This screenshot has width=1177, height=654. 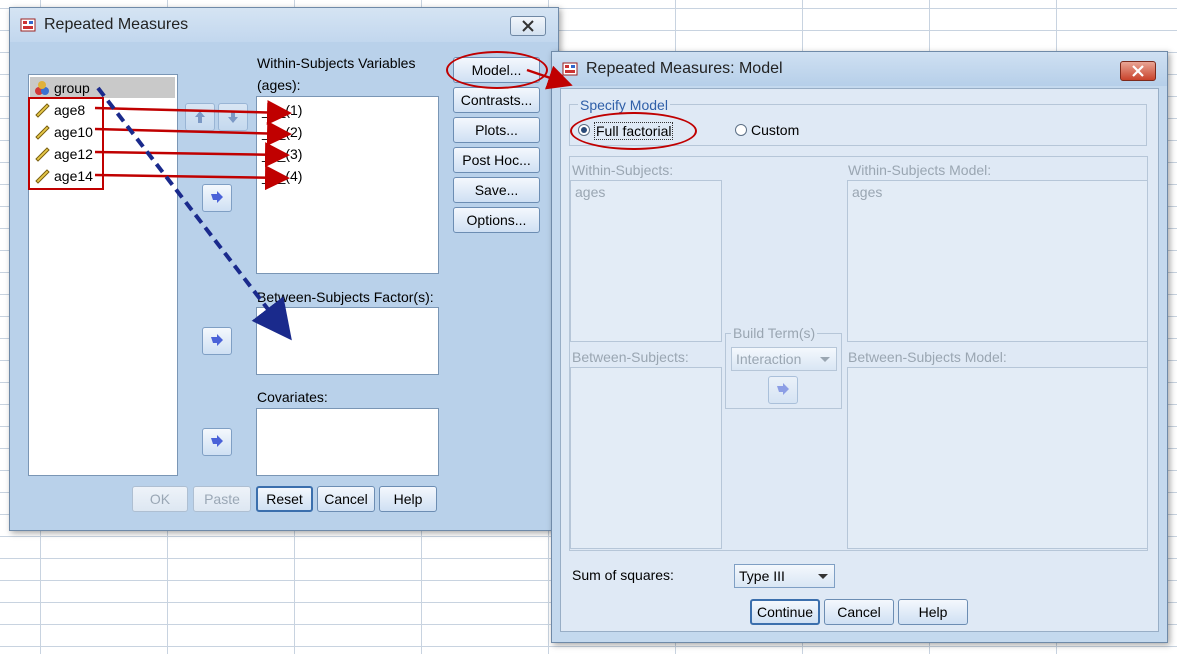 I want to click on model-close-button, so click(x=1138, y=71).